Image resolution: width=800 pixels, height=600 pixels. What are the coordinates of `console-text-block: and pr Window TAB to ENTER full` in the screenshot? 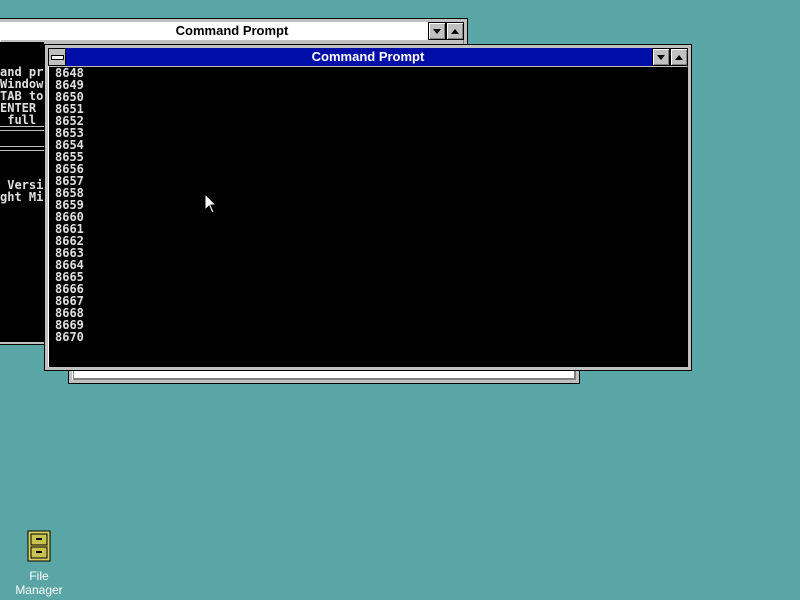 It's located at (21, 96).